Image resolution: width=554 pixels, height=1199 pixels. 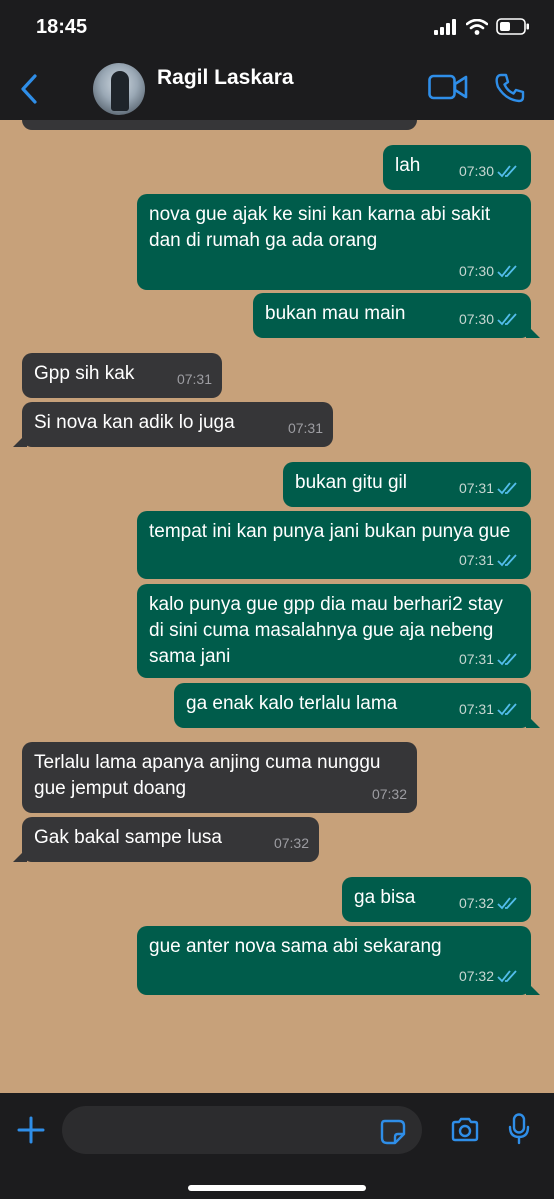 I want to click on wifi-icon, so click(x=477, y=26).